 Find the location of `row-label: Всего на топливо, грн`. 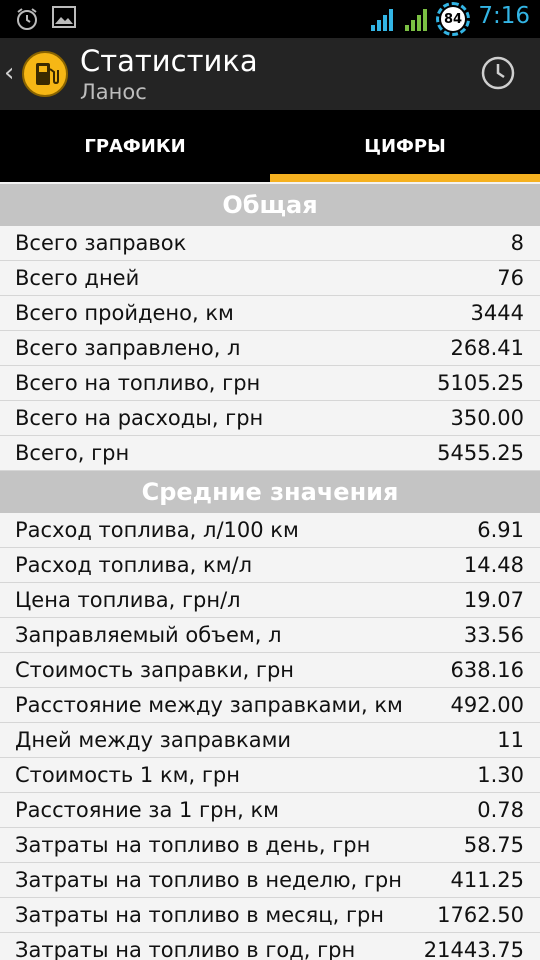

row-label: Всего на топливо, грн is located at coordinates (138, 383).